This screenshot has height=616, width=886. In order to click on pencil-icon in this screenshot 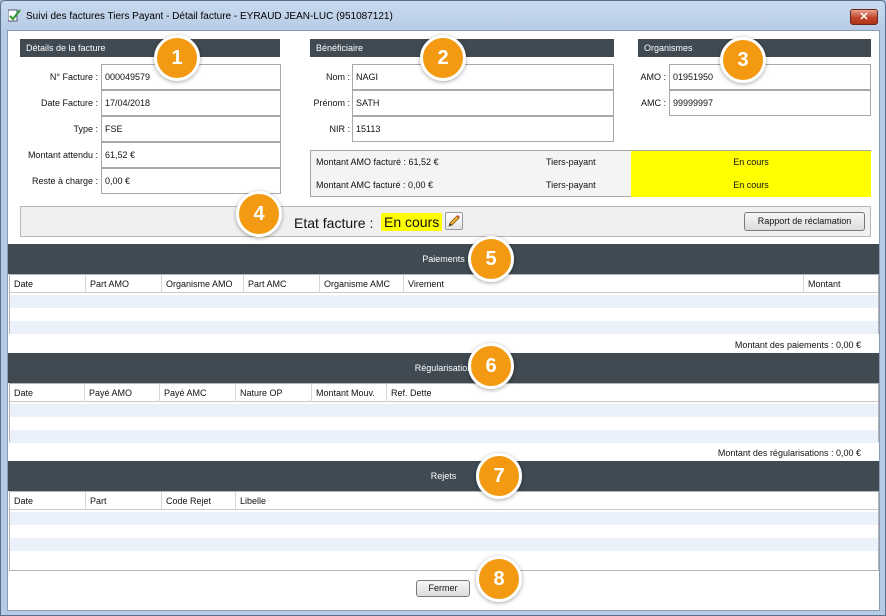, I will do `click(454, 221)`.